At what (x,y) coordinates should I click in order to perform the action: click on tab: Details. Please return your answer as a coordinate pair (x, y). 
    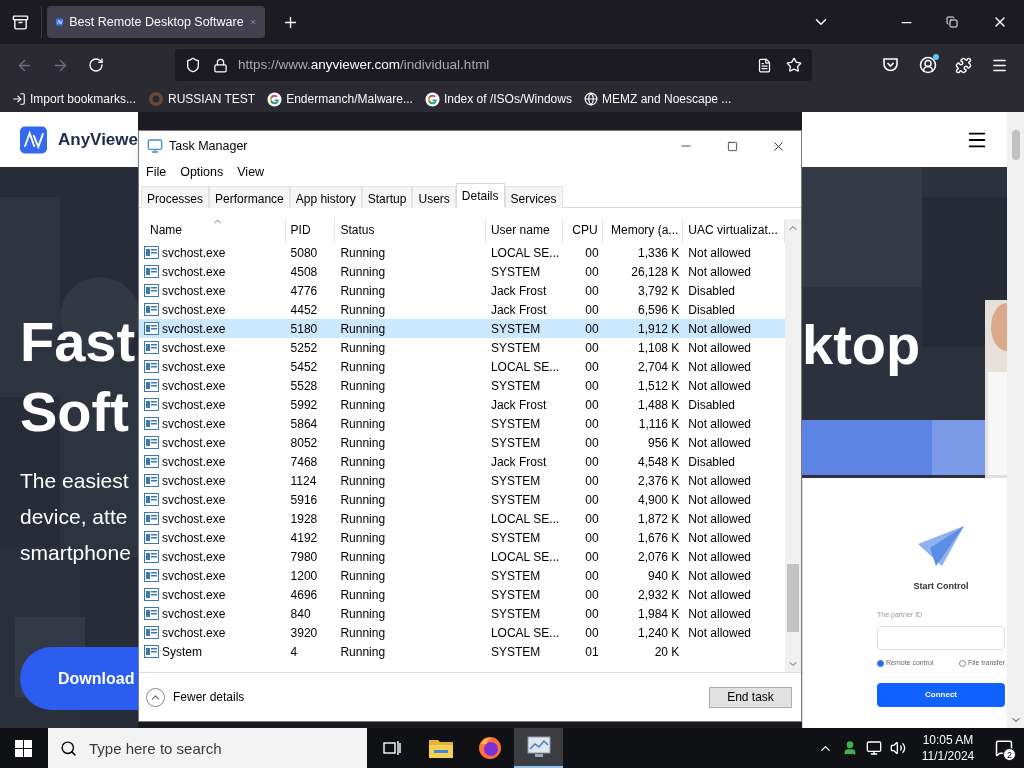
    Looking at the image, I should click on (480, 195).